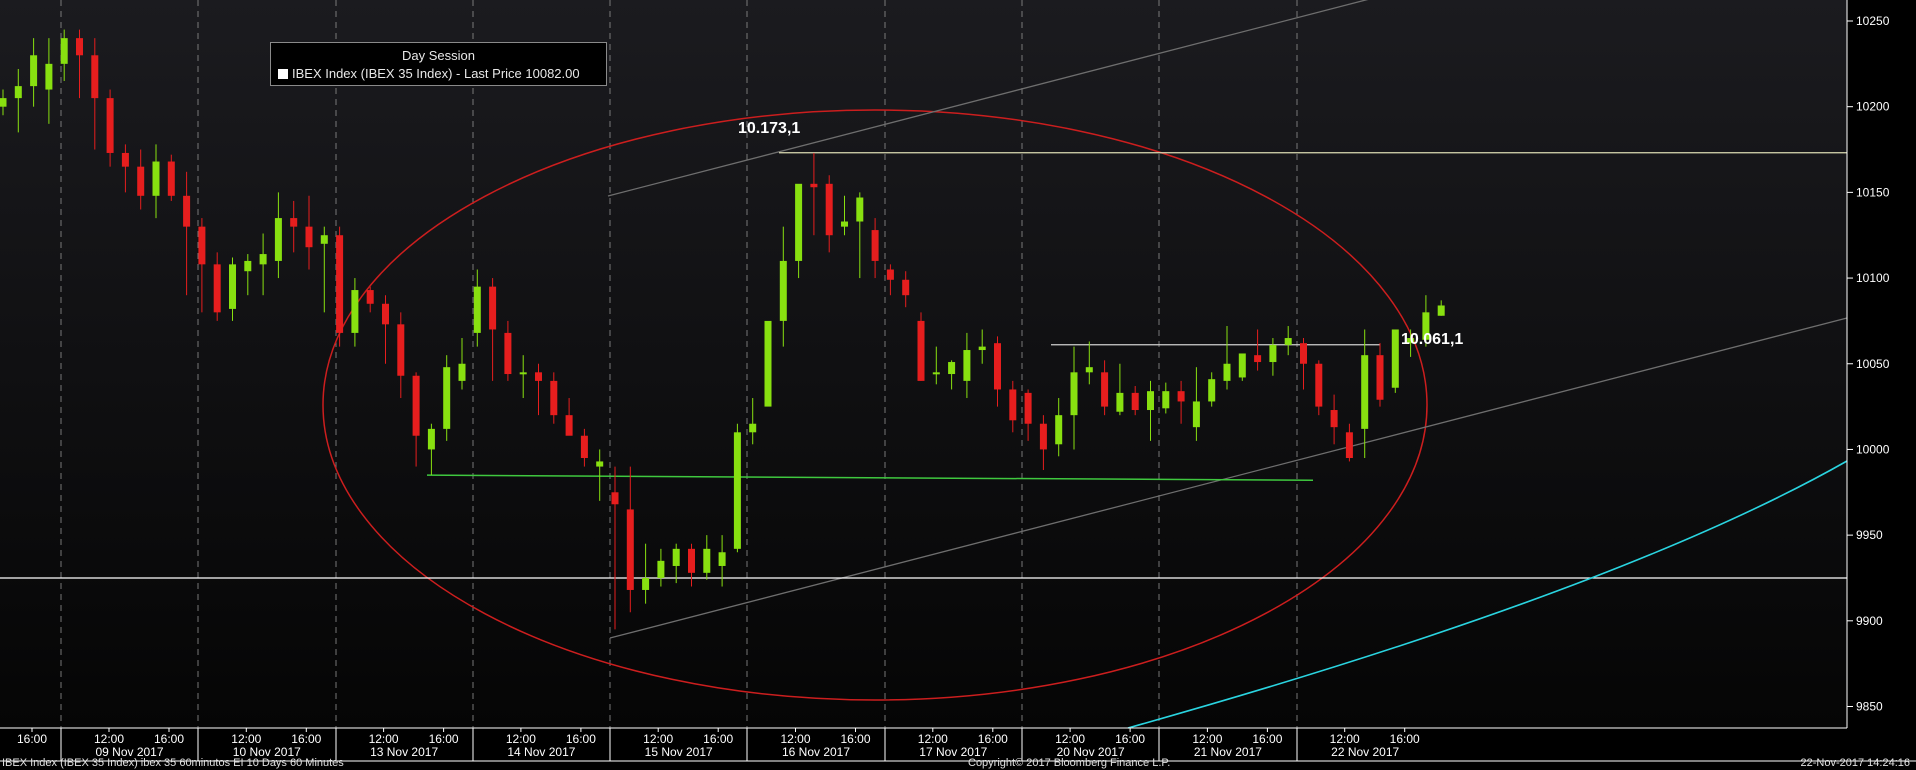  Describe the element at coordinates (1869, 621) in the screenshot. I see `y-tick-label: 9900` at that location.